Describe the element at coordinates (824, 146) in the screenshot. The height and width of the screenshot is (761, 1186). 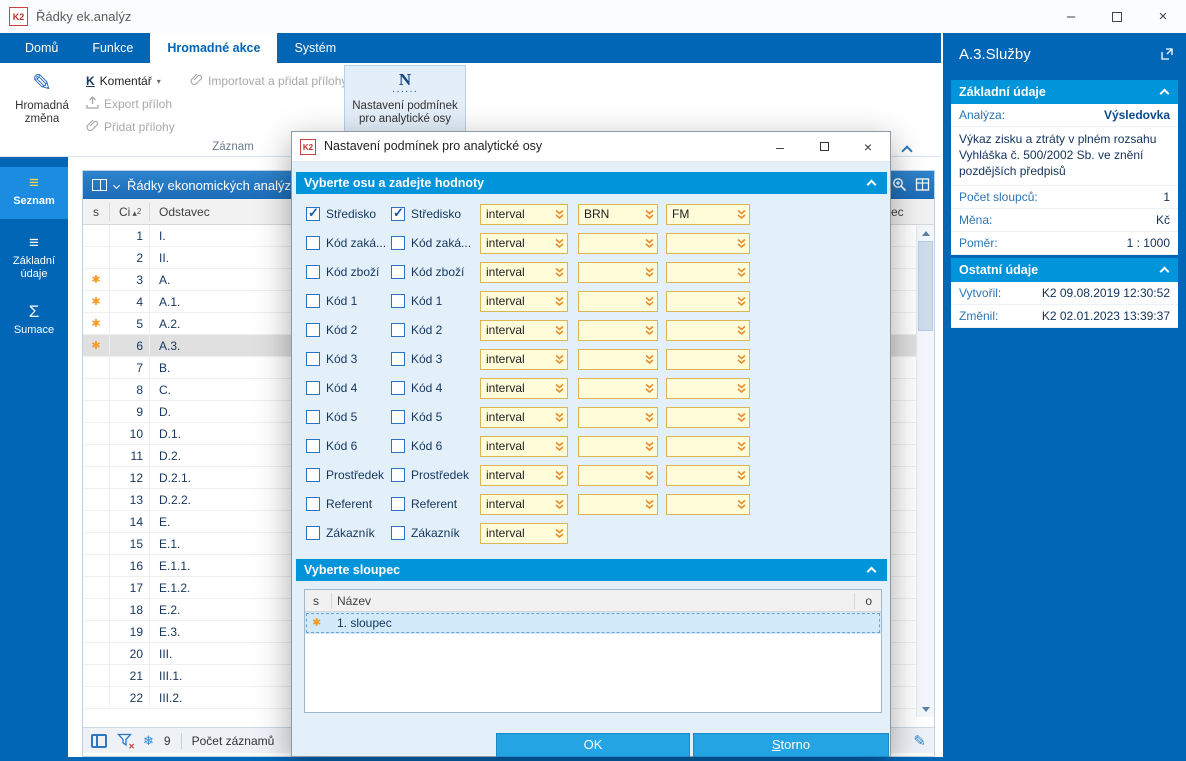
I see `dialog-maximize-button` at that location.